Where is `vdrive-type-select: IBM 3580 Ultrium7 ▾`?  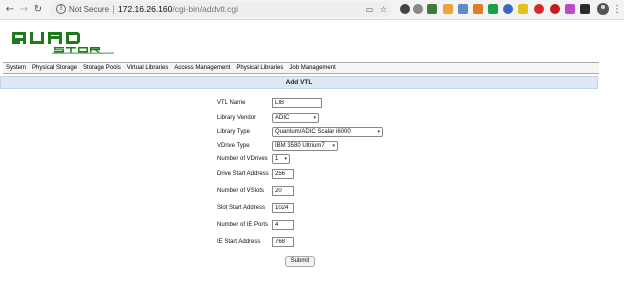 vdrive-type-select: IBM 3580 Ultrium7 ▾ is located at coordinates (305, 146).